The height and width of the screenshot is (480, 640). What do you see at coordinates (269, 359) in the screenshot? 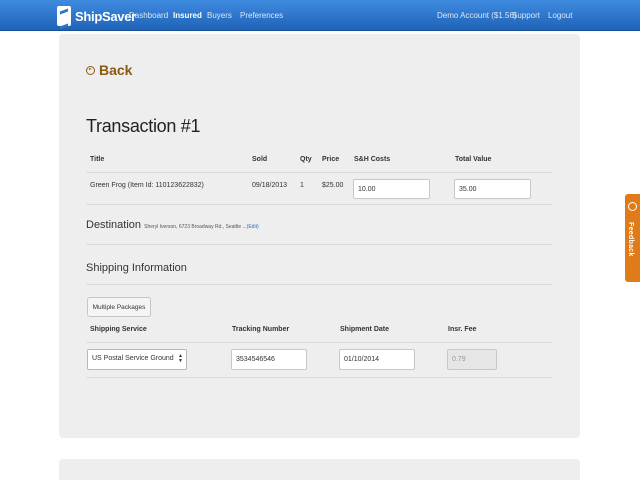
I see `tracking-number-input: 3534546546` at bounding box center [269, 359].